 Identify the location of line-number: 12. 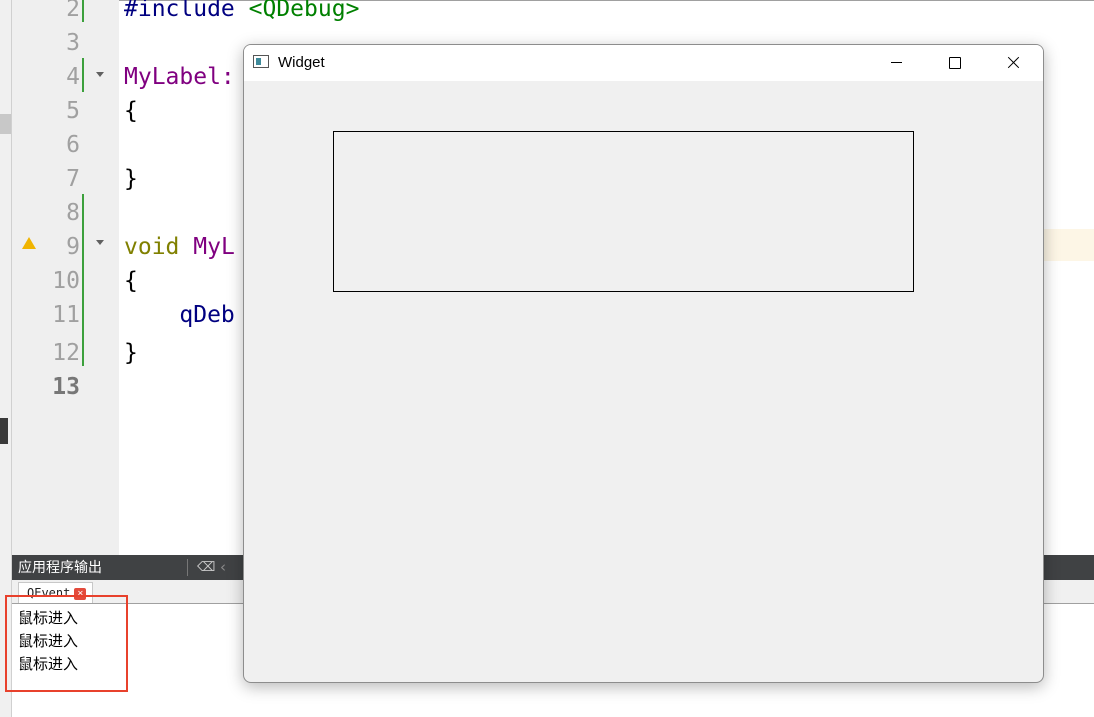
(66, 353).